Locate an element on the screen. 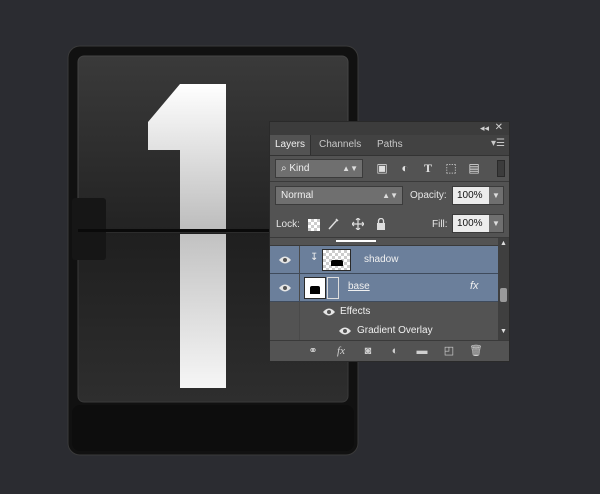 The image size is (600, 494). clipping-arrow-icon: ↧ is located at coordinates (314, 257).